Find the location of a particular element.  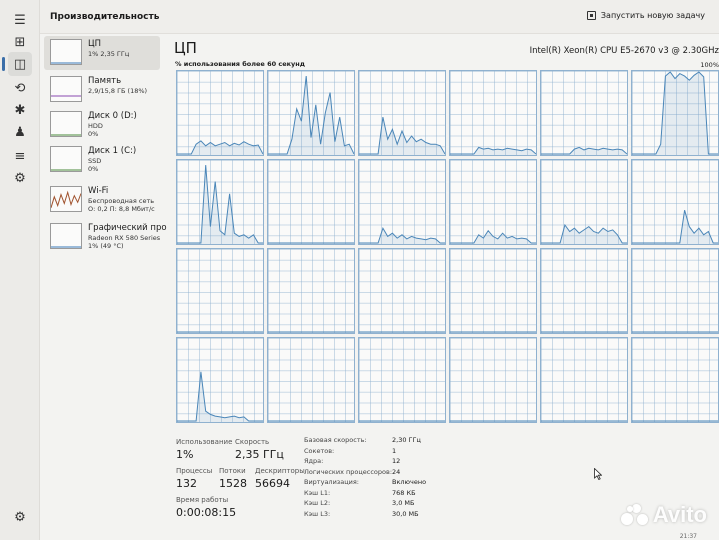

resource-name: Память is located at coordinates (105, 81).